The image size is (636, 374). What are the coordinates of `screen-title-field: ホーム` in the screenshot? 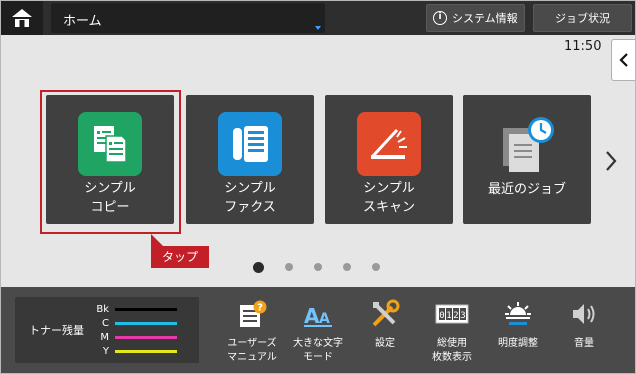 It's located at (188, 18).